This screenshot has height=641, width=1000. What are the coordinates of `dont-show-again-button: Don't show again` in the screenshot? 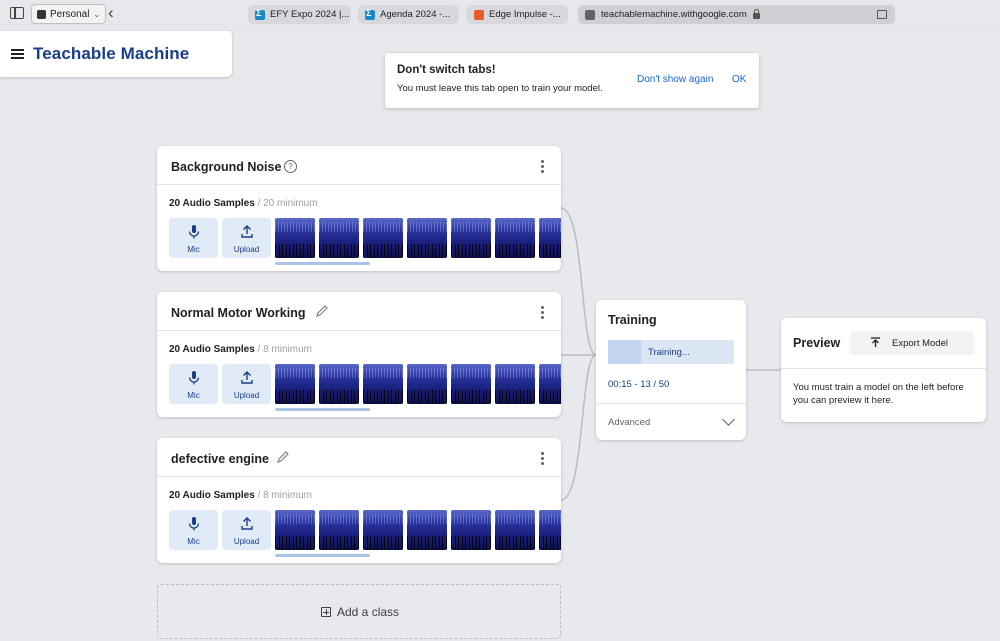 It's located at (675, 79).